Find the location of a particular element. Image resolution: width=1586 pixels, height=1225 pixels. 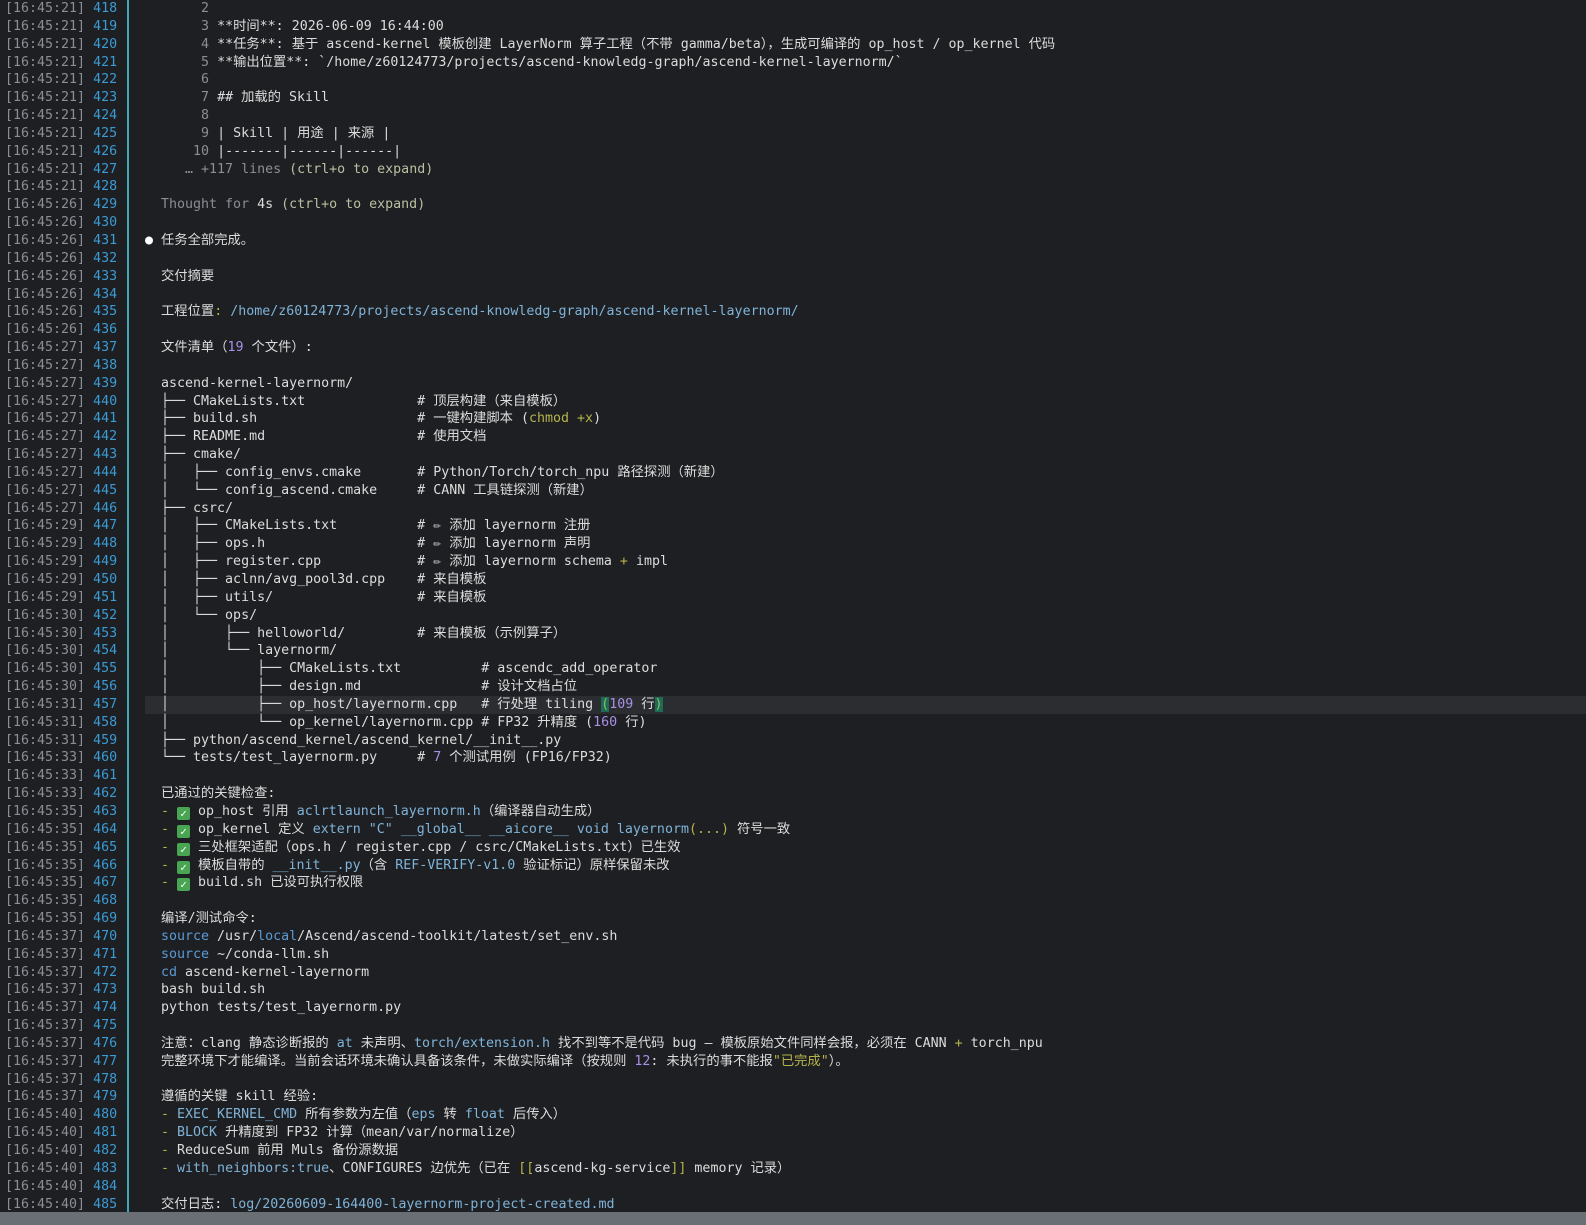

text-segment: __init__.py is located at coordinates (316, 865).